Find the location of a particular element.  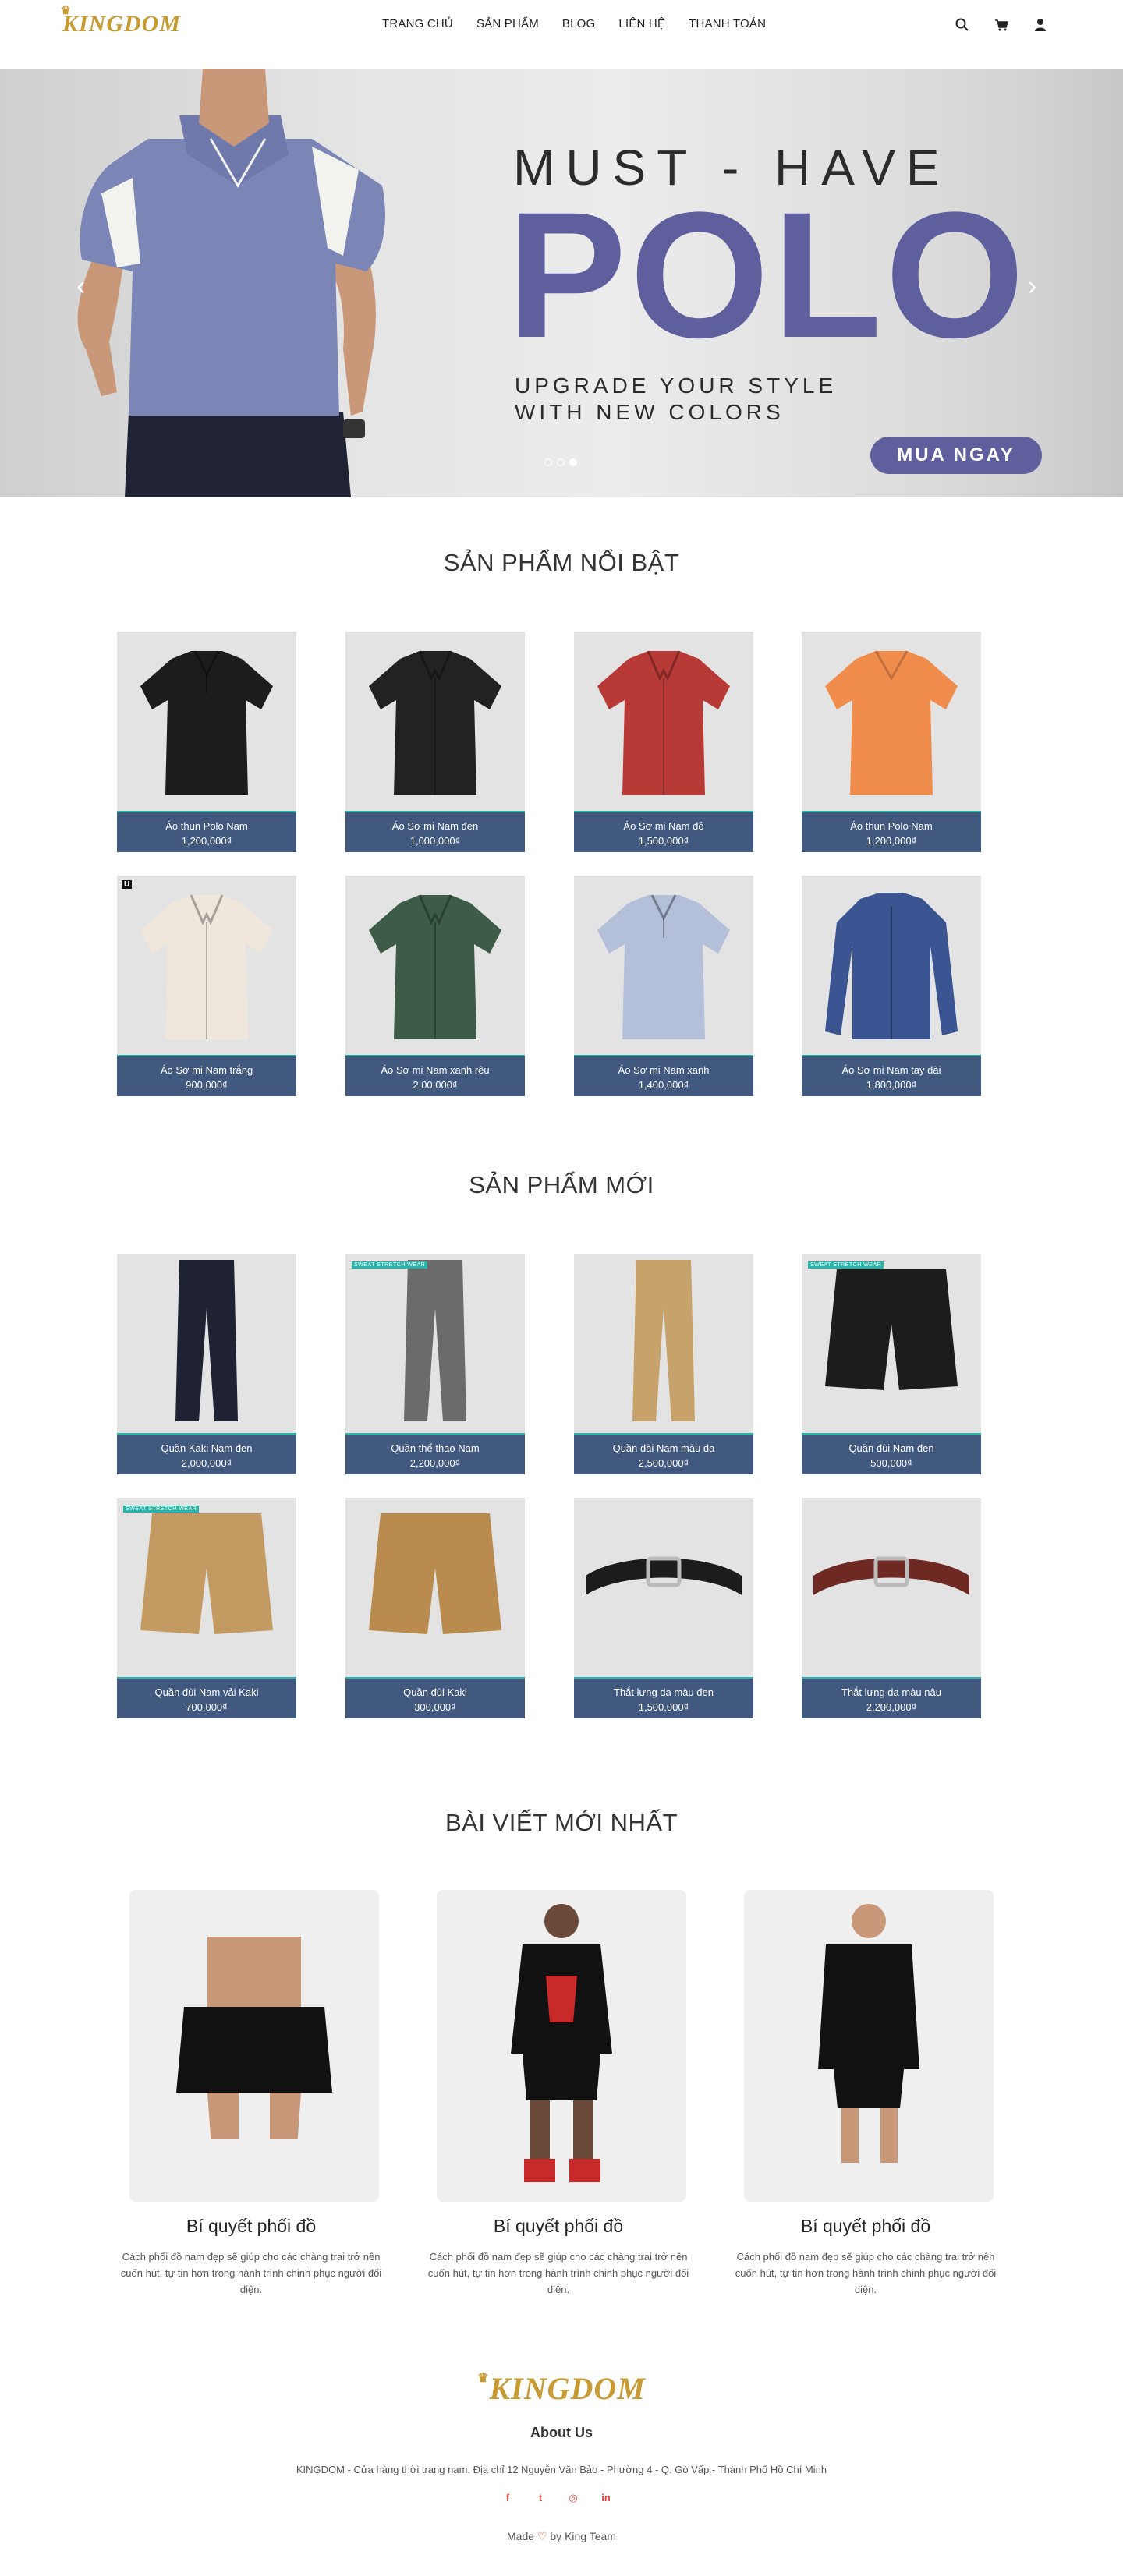

product-name: Áo thun Polo Nam is located at coordinates (207, 826).